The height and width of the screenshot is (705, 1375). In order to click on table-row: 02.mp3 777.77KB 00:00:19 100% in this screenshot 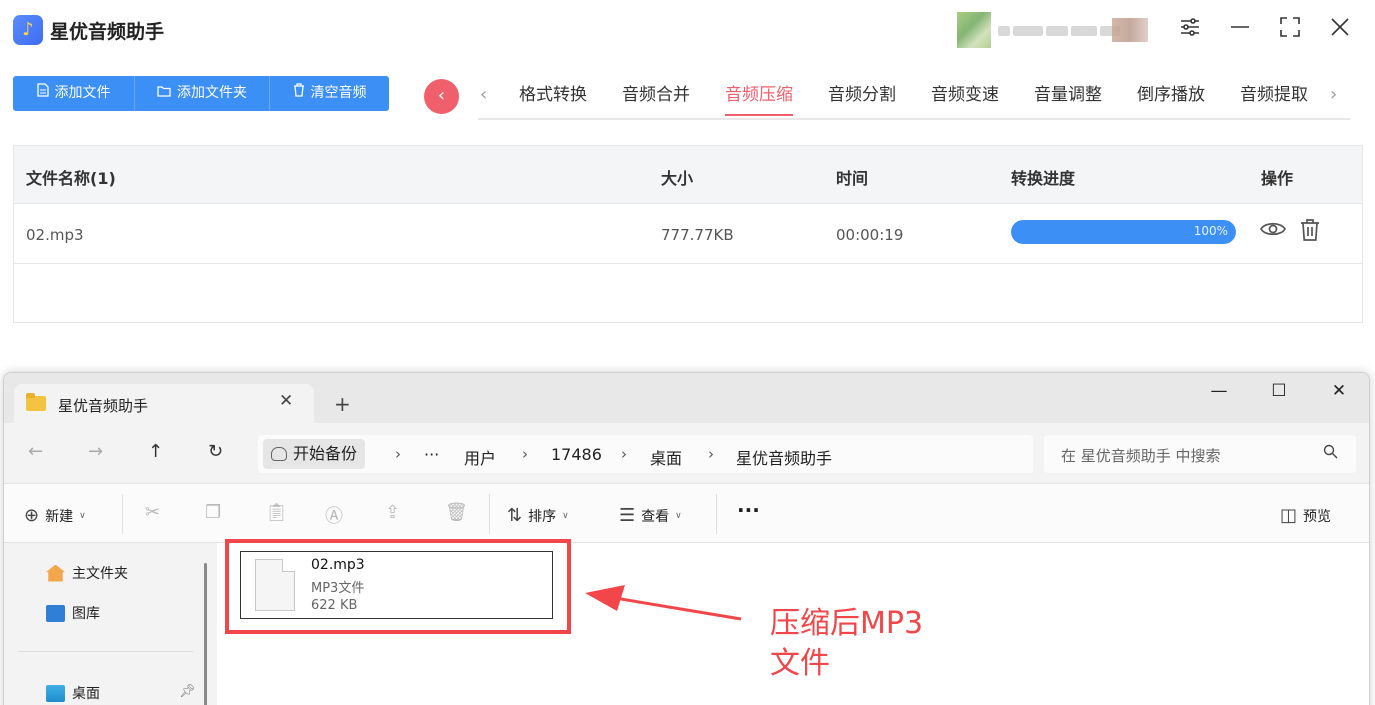, I will do `click(688, 234)`.